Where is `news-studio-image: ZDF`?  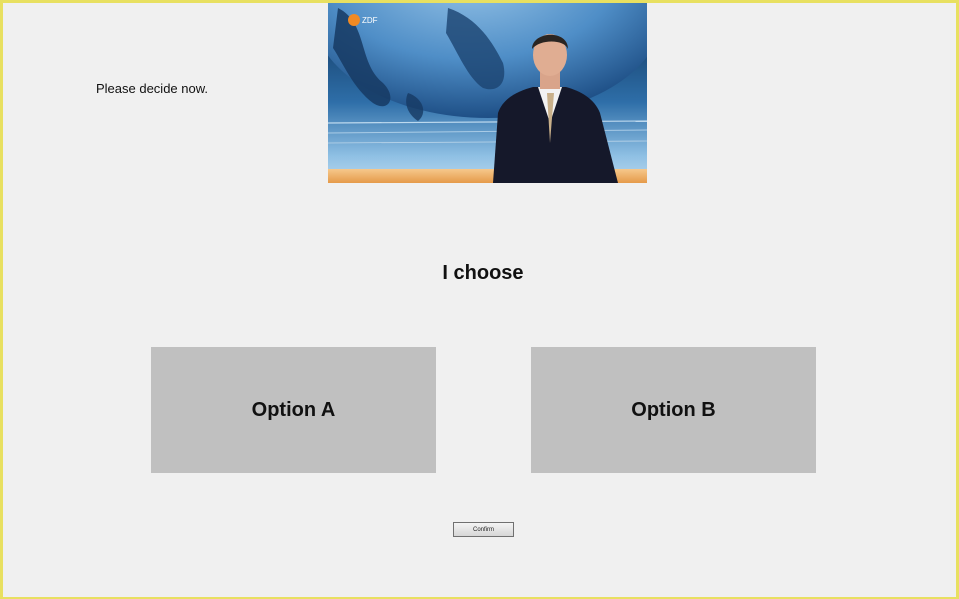 news-studio-image: ZDF is located at coordinates (487, 93).